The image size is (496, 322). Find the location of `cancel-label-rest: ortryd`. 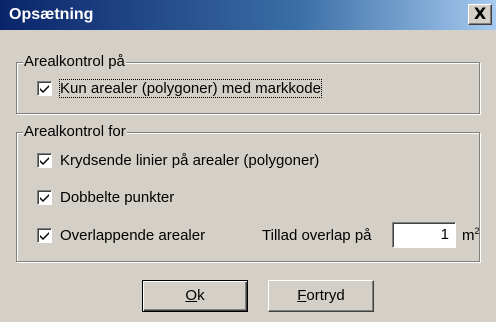

cancel-label-rest: ortryd is located at coordinates (325, 295).